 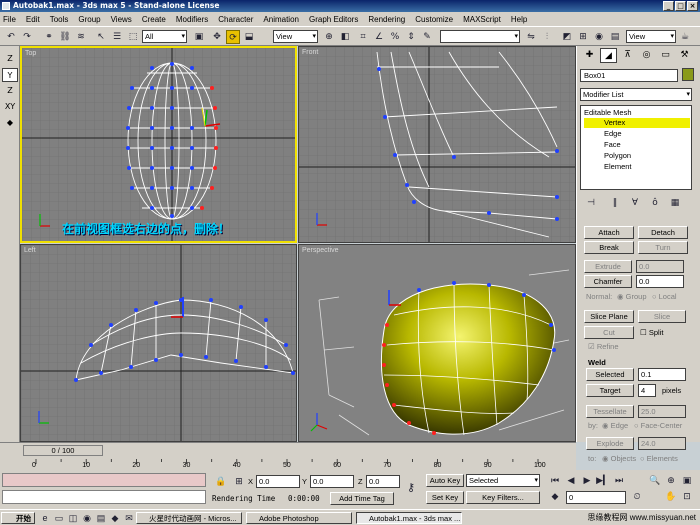 I want to click on pin-stack-icon: ⊣, so click(x=591, y=203).